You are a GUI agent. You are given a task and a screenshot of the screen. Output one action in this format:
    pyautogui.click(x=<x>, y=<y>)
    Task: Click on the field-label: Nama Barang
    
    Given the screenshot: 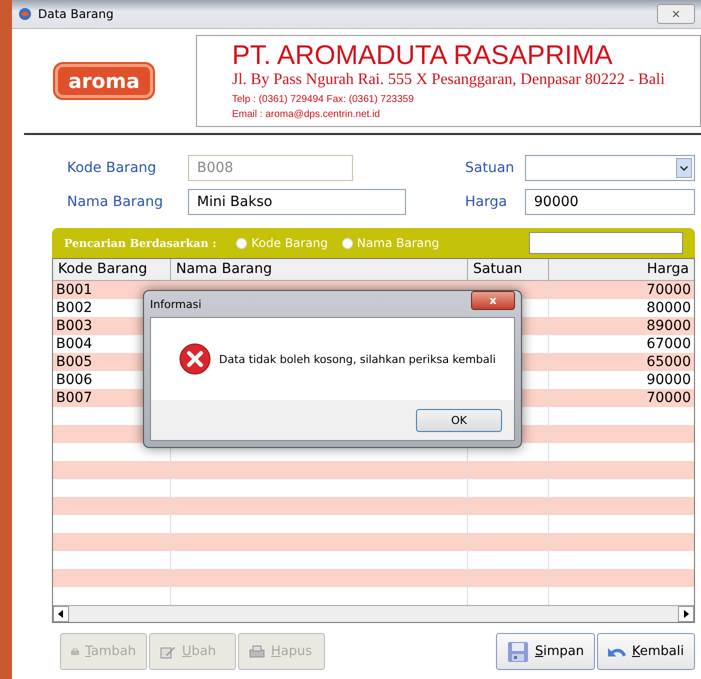 What is the action you would take?
    pyautogui.click(x=115, y=202)
    